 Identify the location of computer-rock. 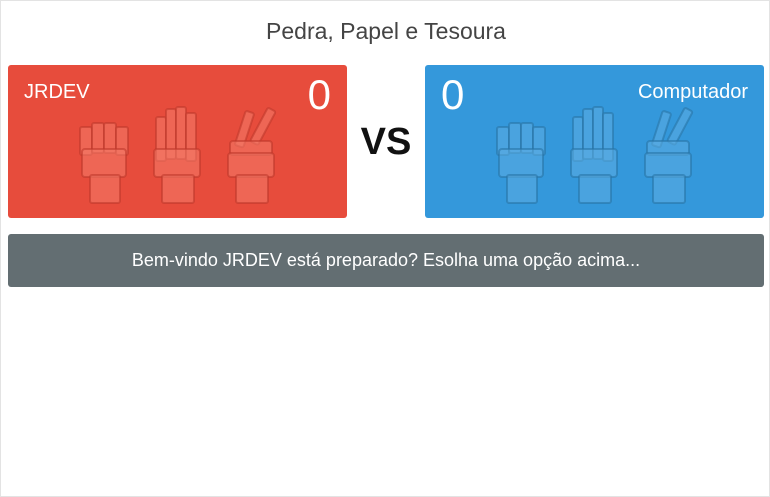
(521, 155).